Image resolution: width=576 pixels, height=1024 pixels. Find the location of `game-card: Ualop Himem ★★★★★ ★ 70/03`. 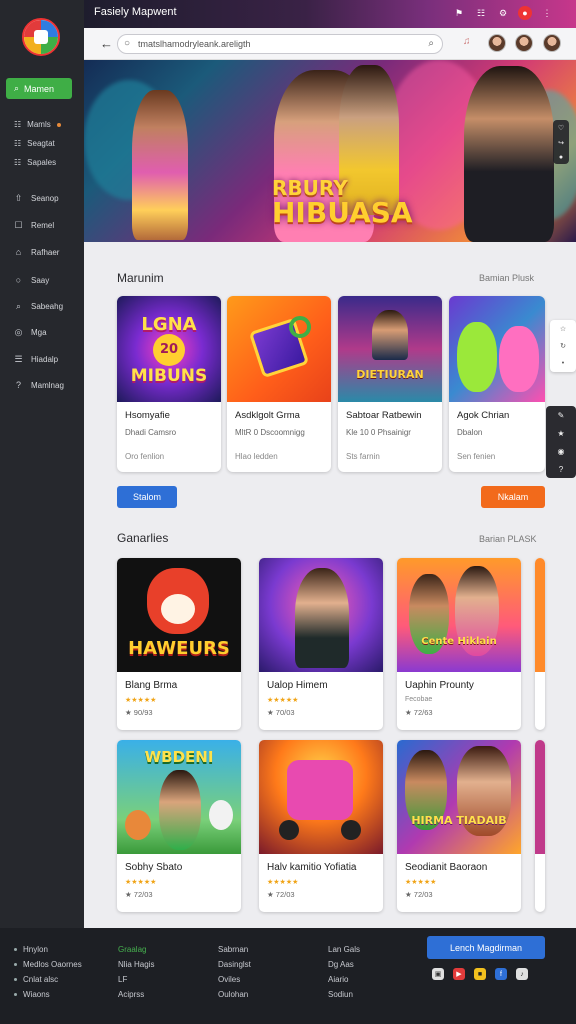

game-card: Ualop Himem ★★★★★ ★ 70/03 is located at coordinates (321, 644).